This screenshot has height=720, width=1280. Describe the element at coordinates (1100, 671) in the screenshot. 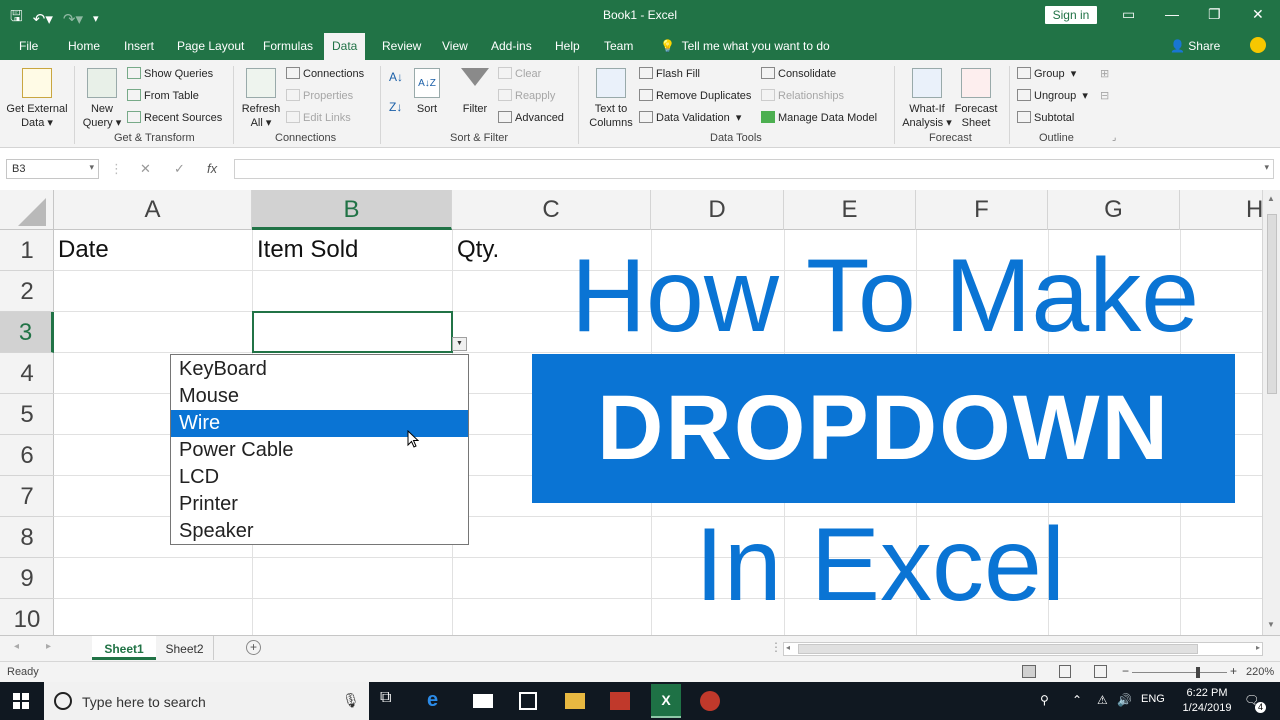

I see `page-break-view-icon` at that location.